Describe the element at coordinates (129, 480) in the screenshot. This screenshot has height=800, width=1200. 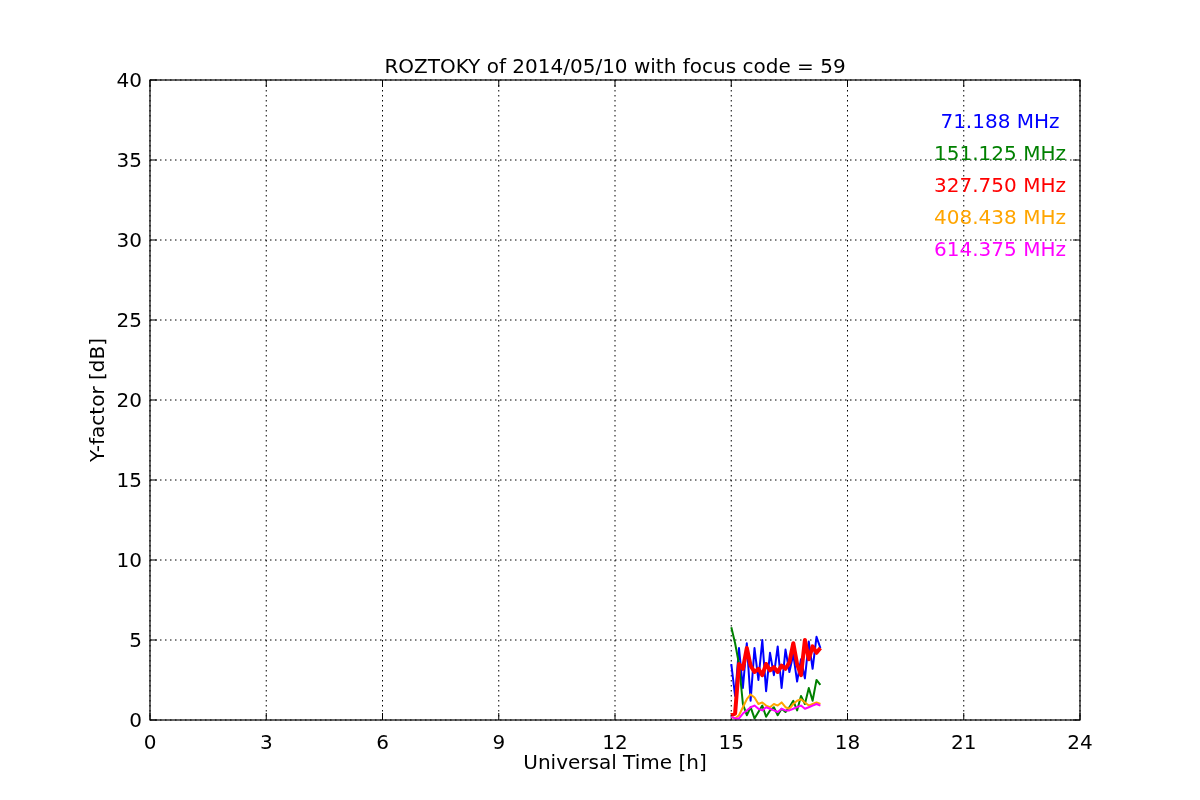
I see `y-tick-label: 15` at that location.